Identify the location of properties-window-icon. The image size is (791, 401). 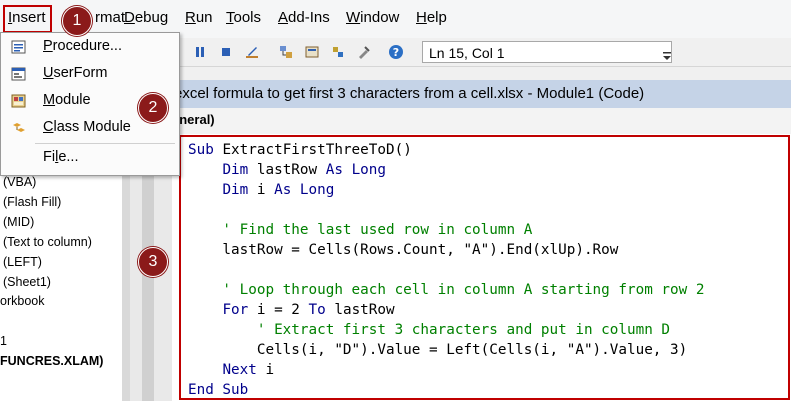
(312, 52).